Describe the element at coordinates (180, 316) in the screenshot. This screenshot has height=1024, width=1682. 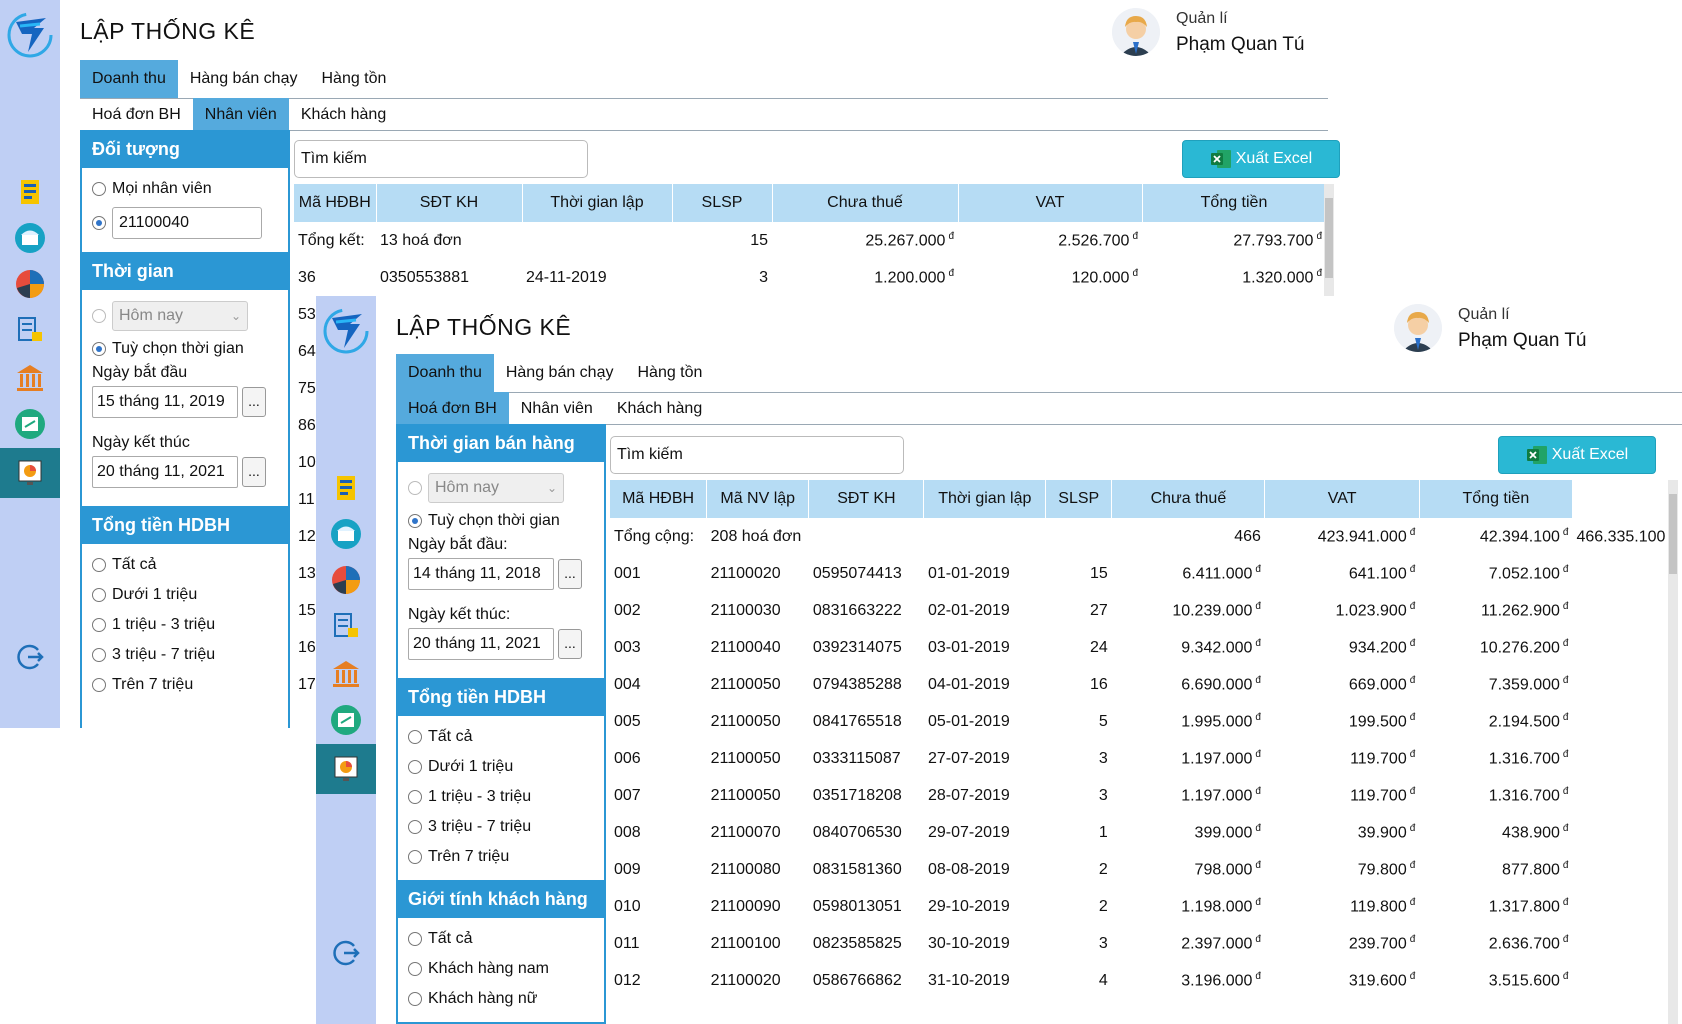
I see `time-preset-combo: Hôm nay ⌄` at that location.